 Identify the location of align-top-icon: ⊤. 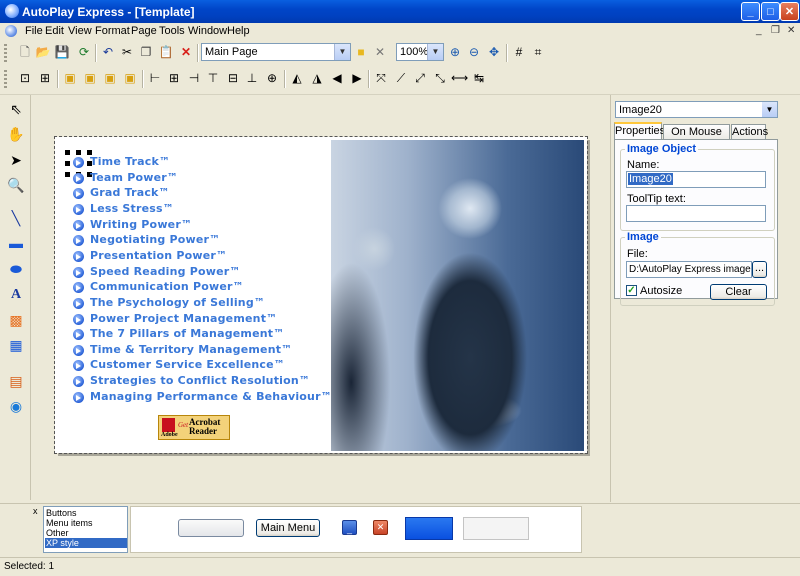
(213, 78).